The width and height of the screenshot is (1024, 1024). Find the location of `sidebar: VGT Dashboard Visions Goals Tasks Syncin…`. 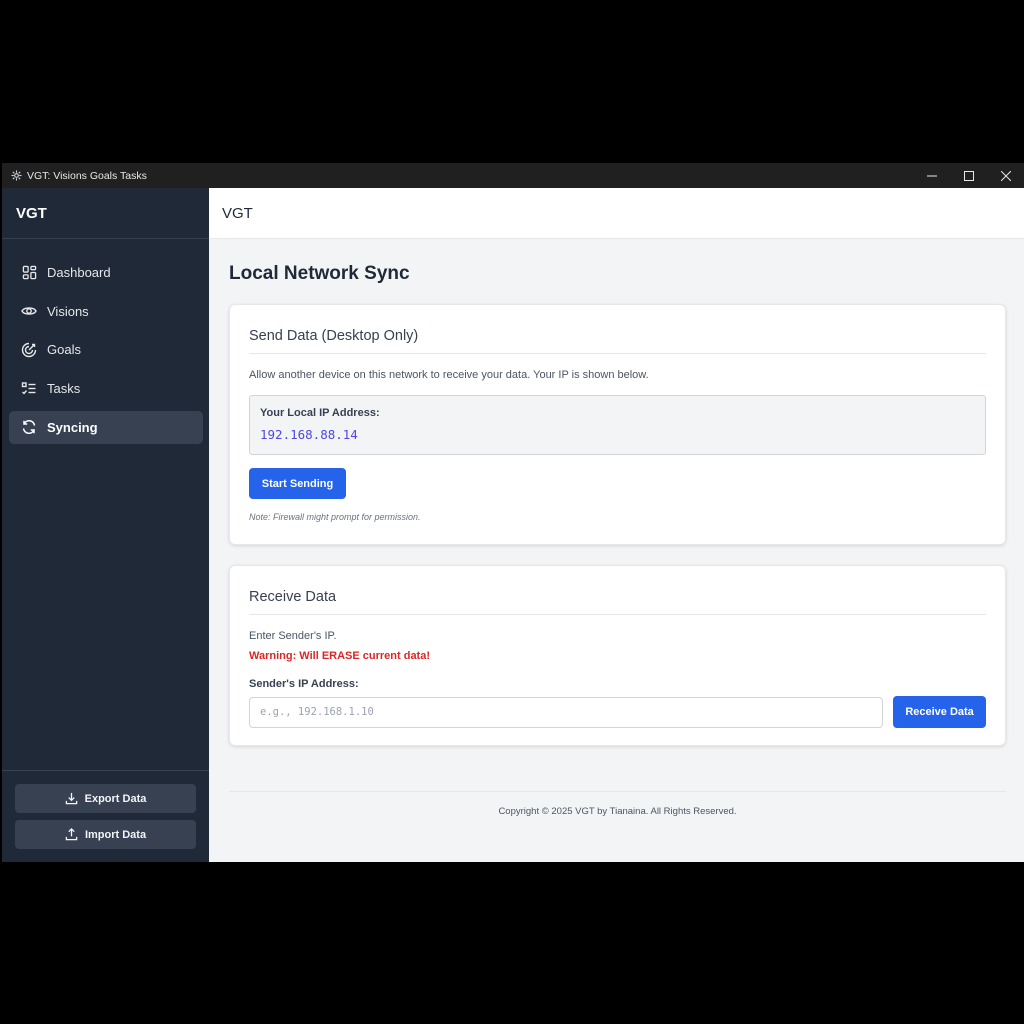

sidebar: VGT Dashboard Visions Goals Tasks Syncin… is located at coordinates (105, 525).